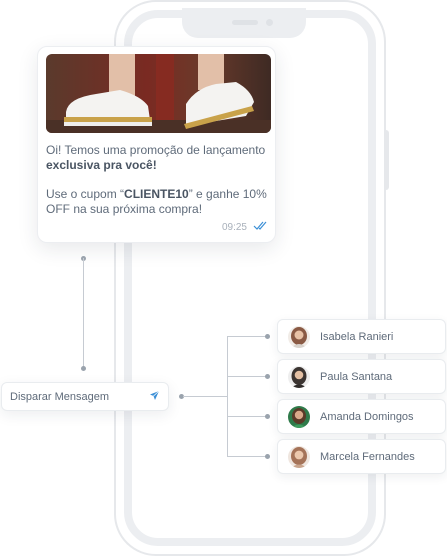 Image resolution: width=447 pixels, height=559 pixels. What do you see at coordinates (158, 93) in the screenshot?
I see `sneaker-image` at bounding box center [158, 93].